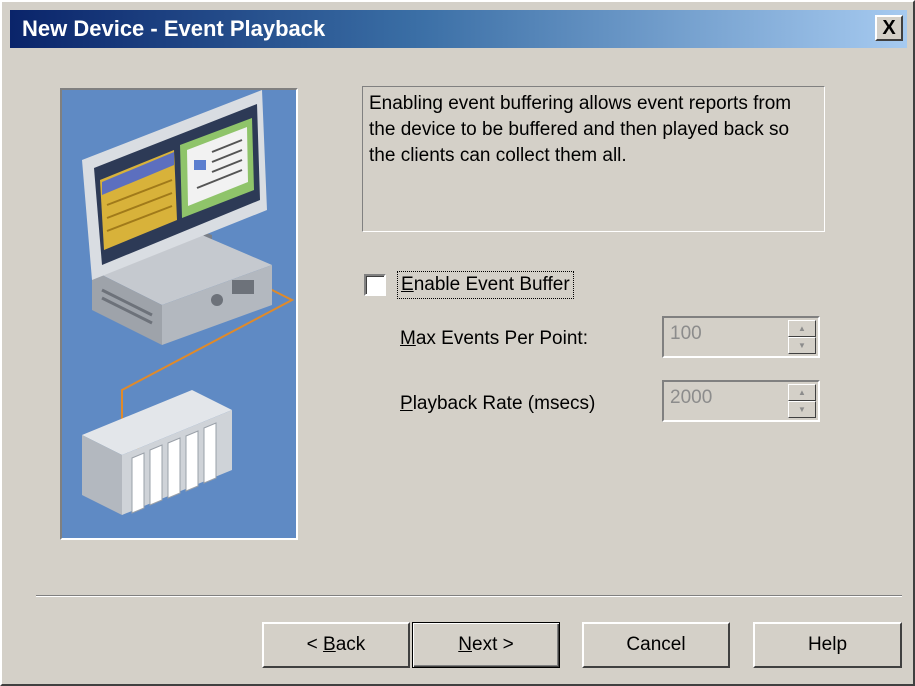  I want to click on max-events-spin-buttons: ▲ ▼, so click(802, 337).